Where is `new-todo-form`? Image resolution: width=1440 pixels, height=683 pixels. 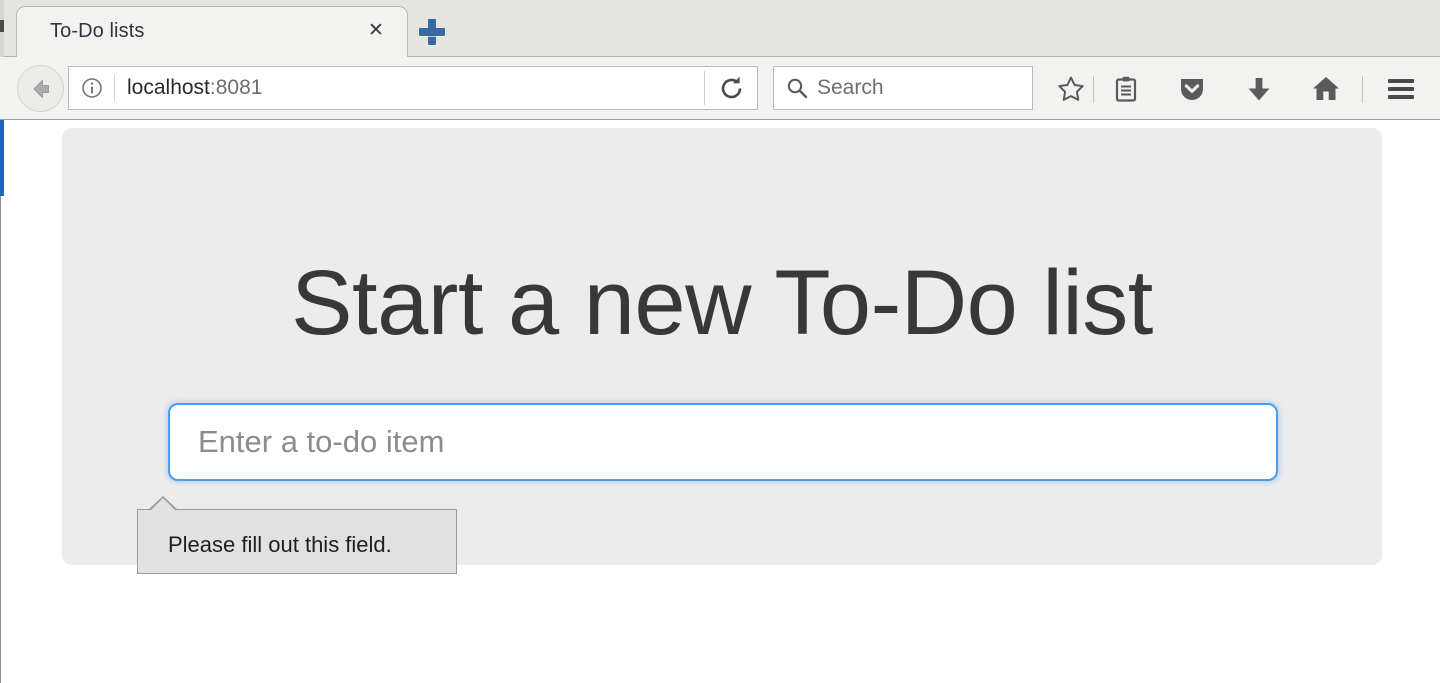 new-todo-form is located at coordinates (723, 442).